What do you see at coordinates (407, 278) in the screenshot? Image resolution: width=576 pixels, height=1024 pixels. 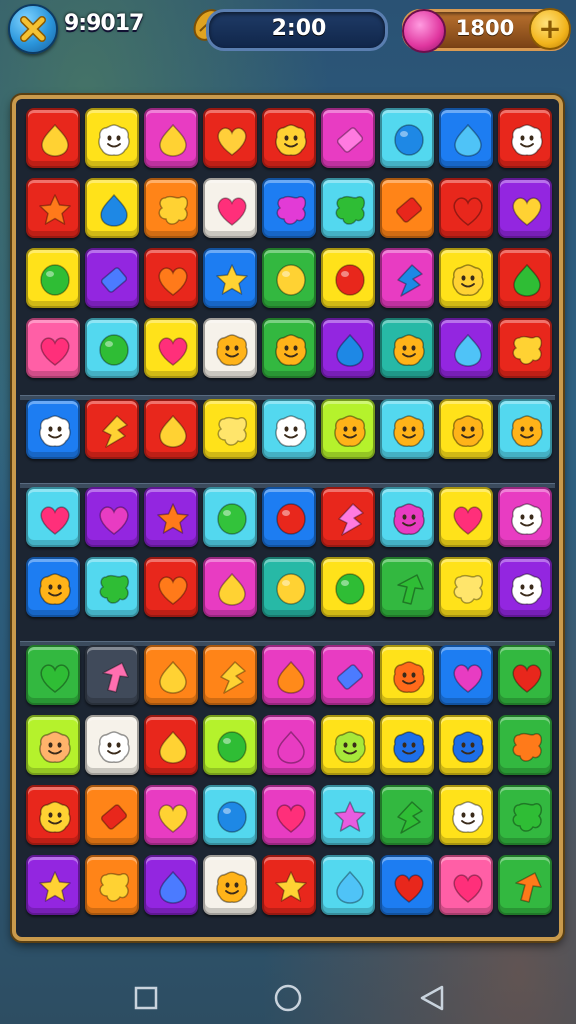 I see `tile-magenta-bolt` at bounding box center [407, 278].